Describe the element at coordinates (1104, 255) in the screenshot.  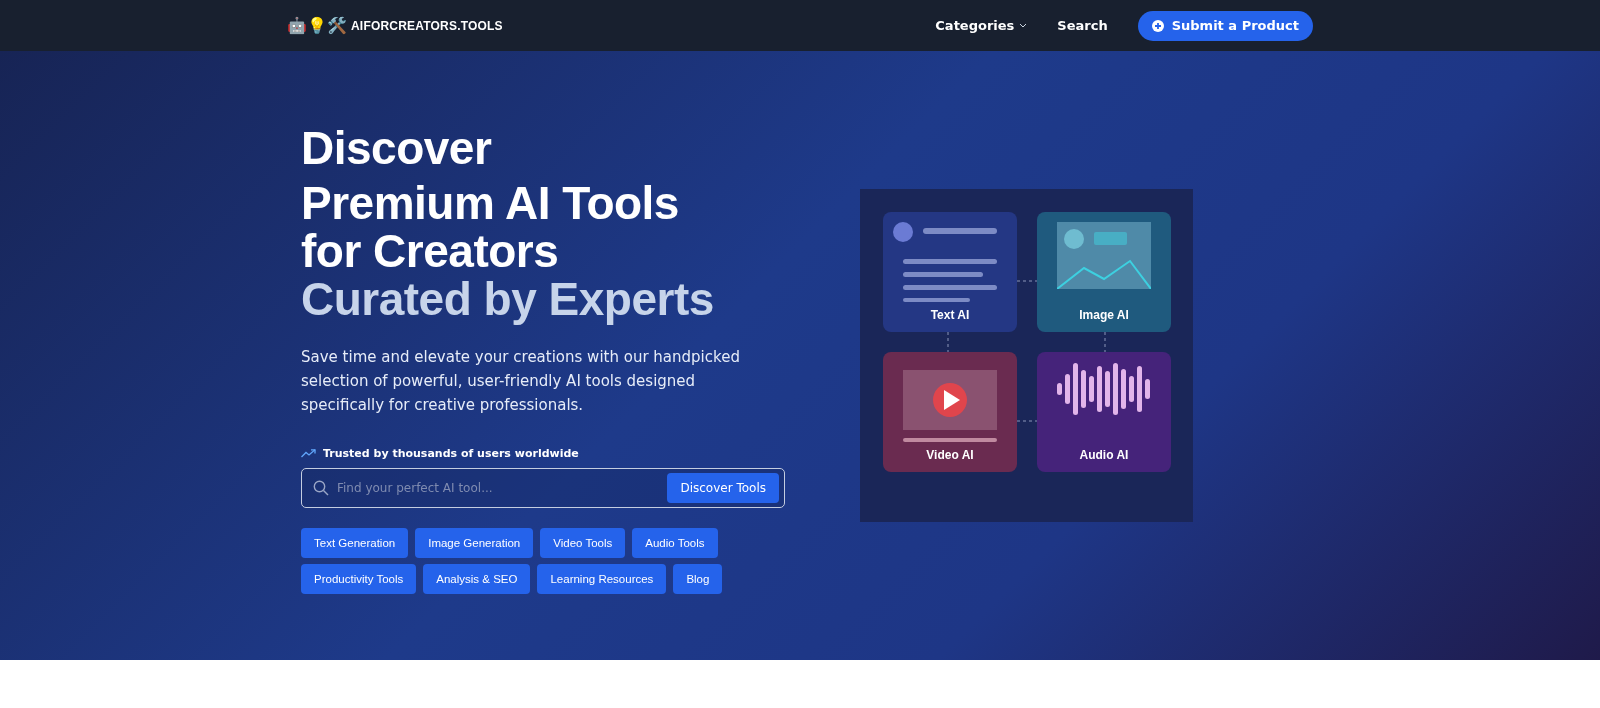
I see `image-picture-icon` at that location.